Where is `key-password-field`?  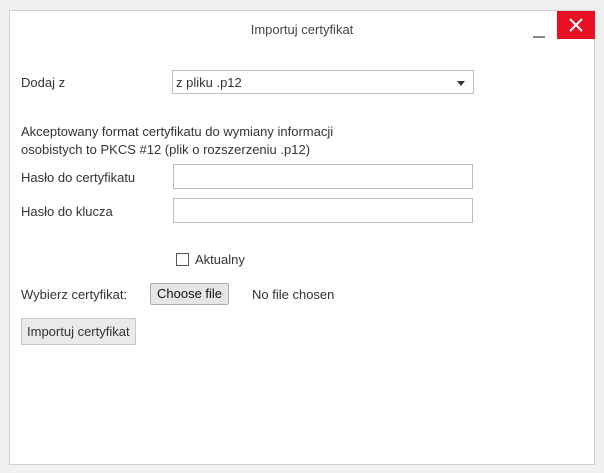 key-password-field is located at coordinates (323, 210).